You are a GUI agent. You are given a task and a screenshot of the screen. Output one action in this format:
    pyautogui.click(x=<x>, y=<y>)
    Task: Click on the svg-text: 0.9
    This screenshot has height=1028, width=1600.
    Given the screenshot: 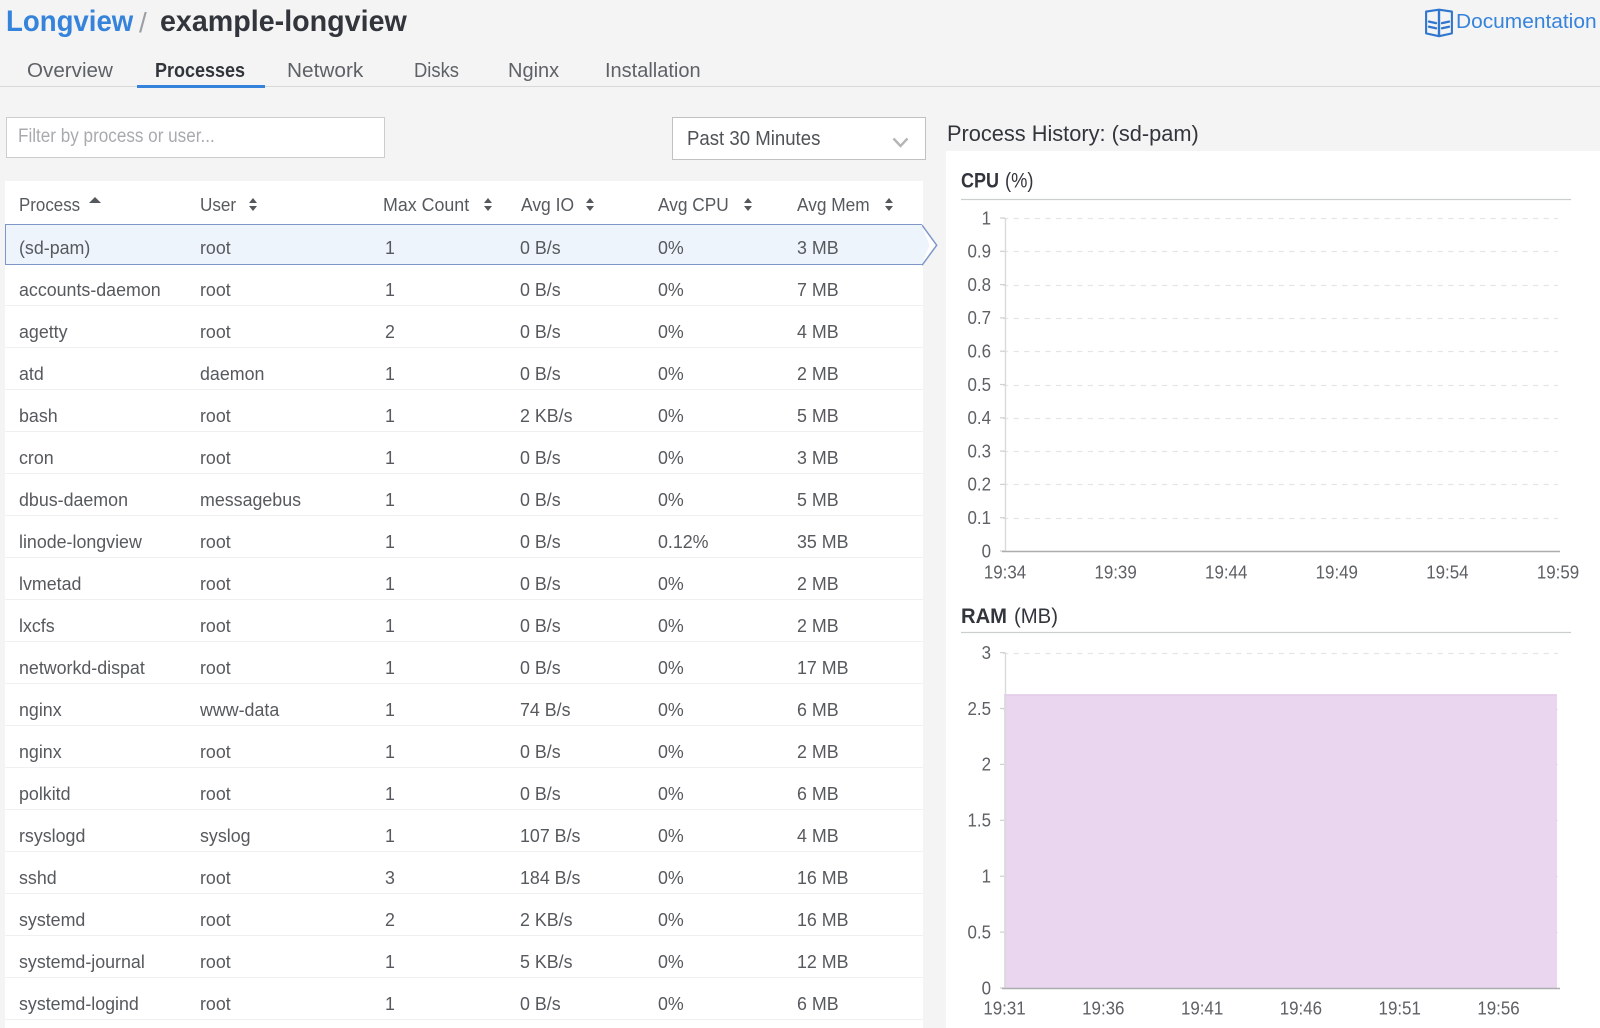 What is the action you would take?
    pyautogui.click(x=980, y=252)
    